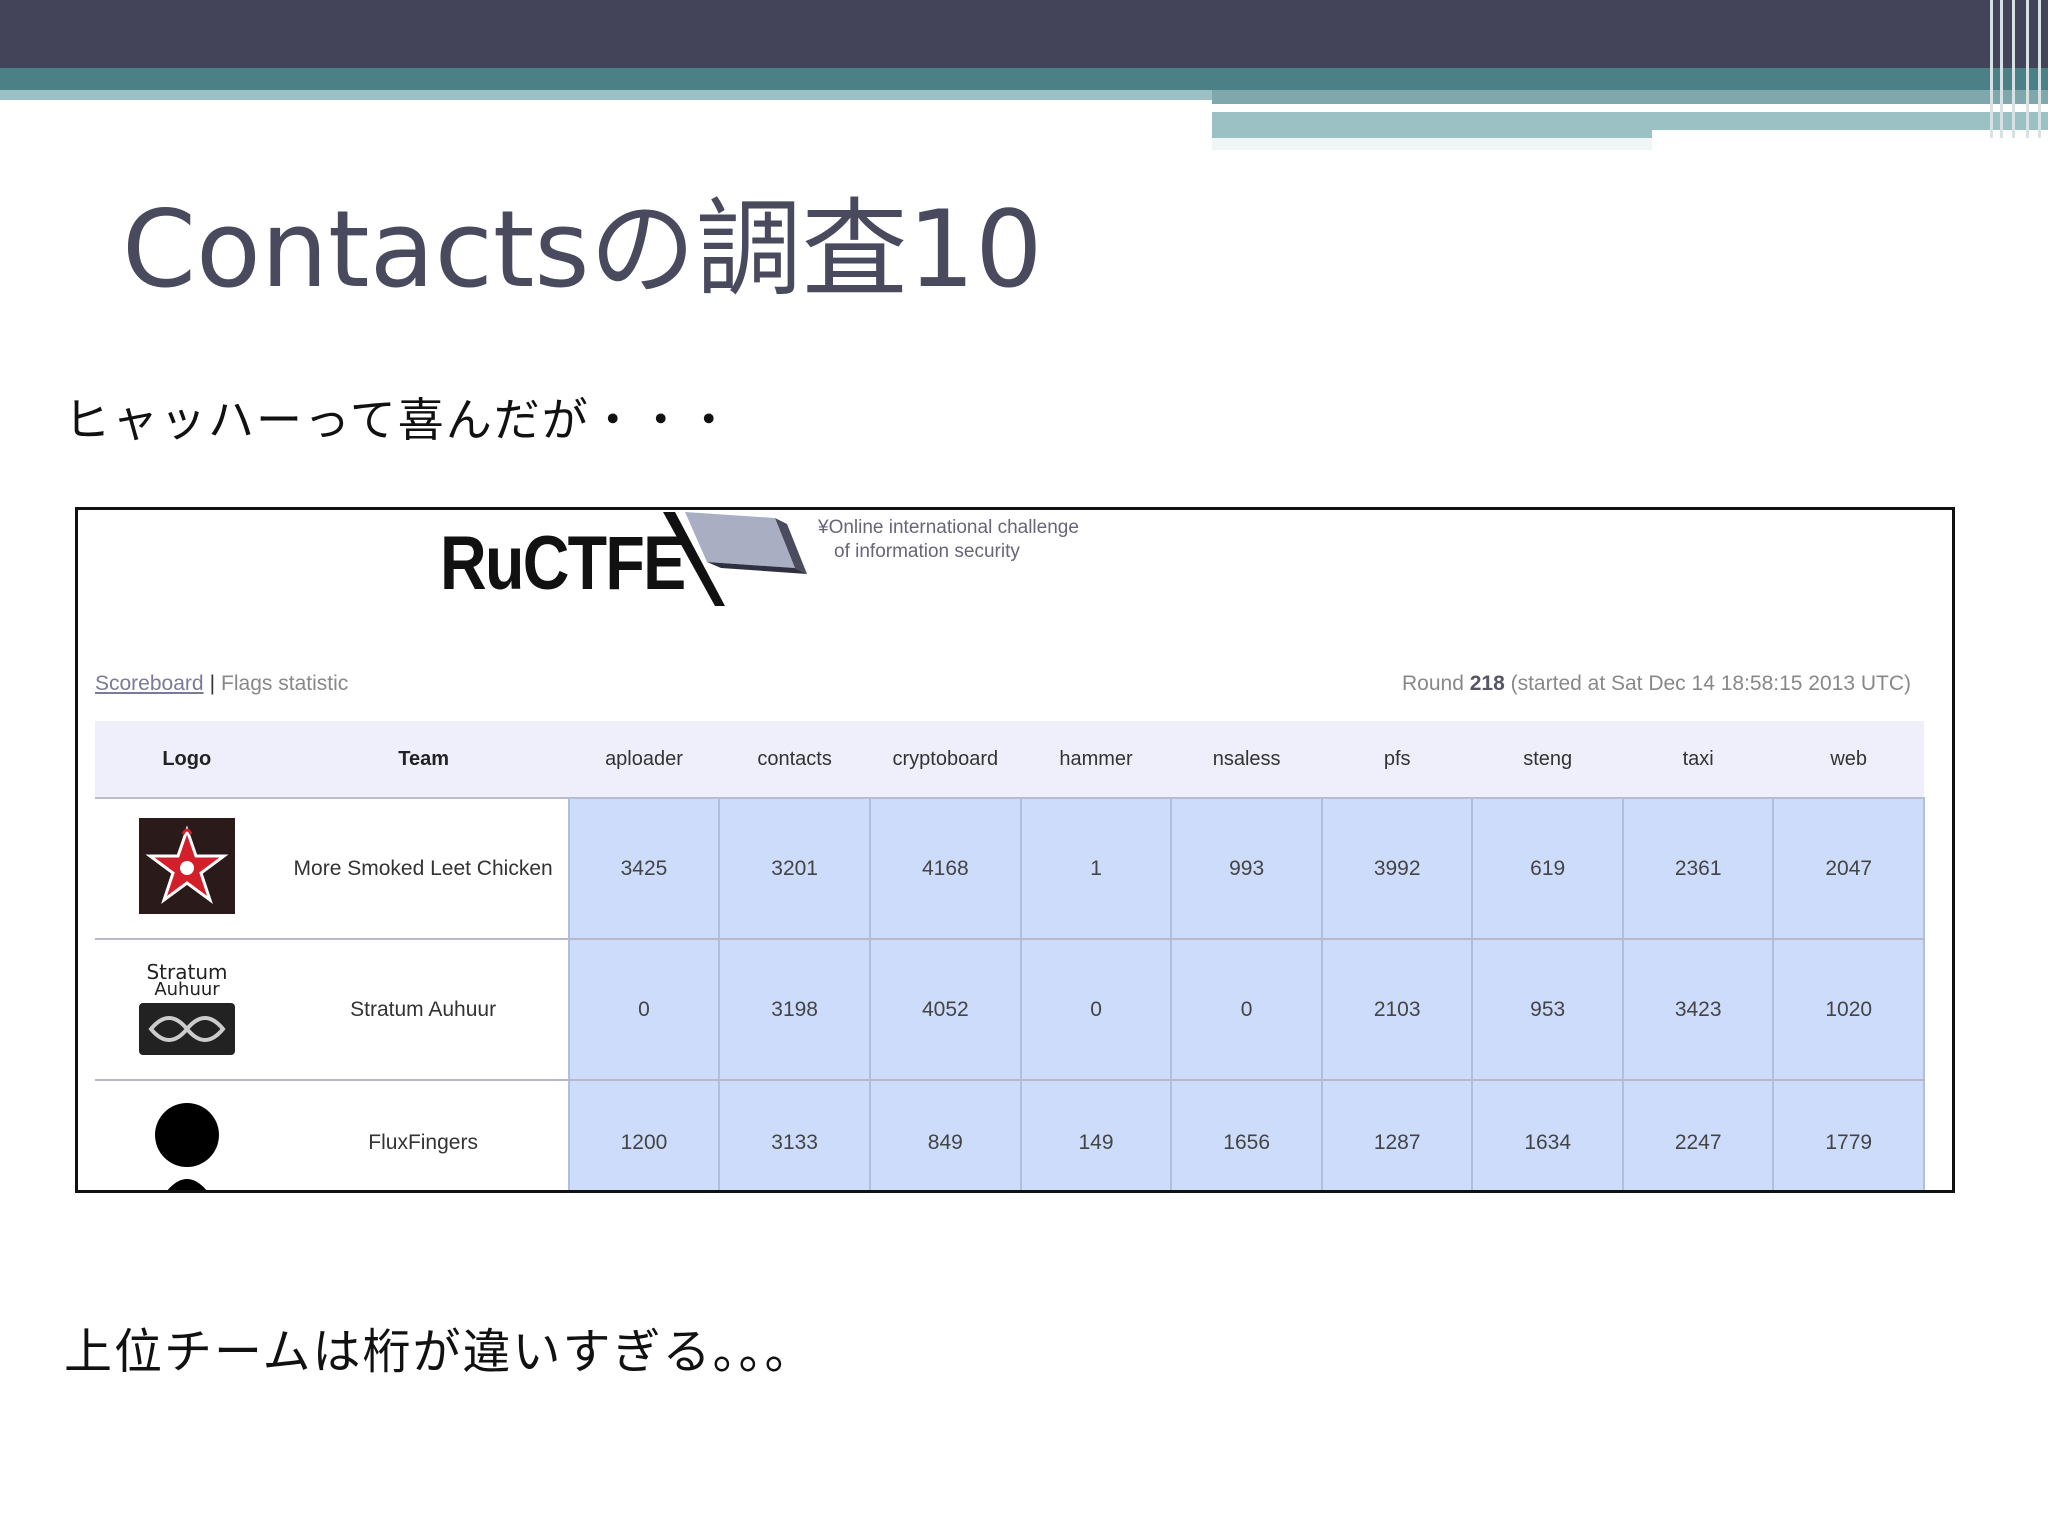 The image size is (2048, 1536). What do you see at coordinates (927, 551) in the screenshot?
I see `tagline-line-2: of information security` at bounding box center [927, 551].